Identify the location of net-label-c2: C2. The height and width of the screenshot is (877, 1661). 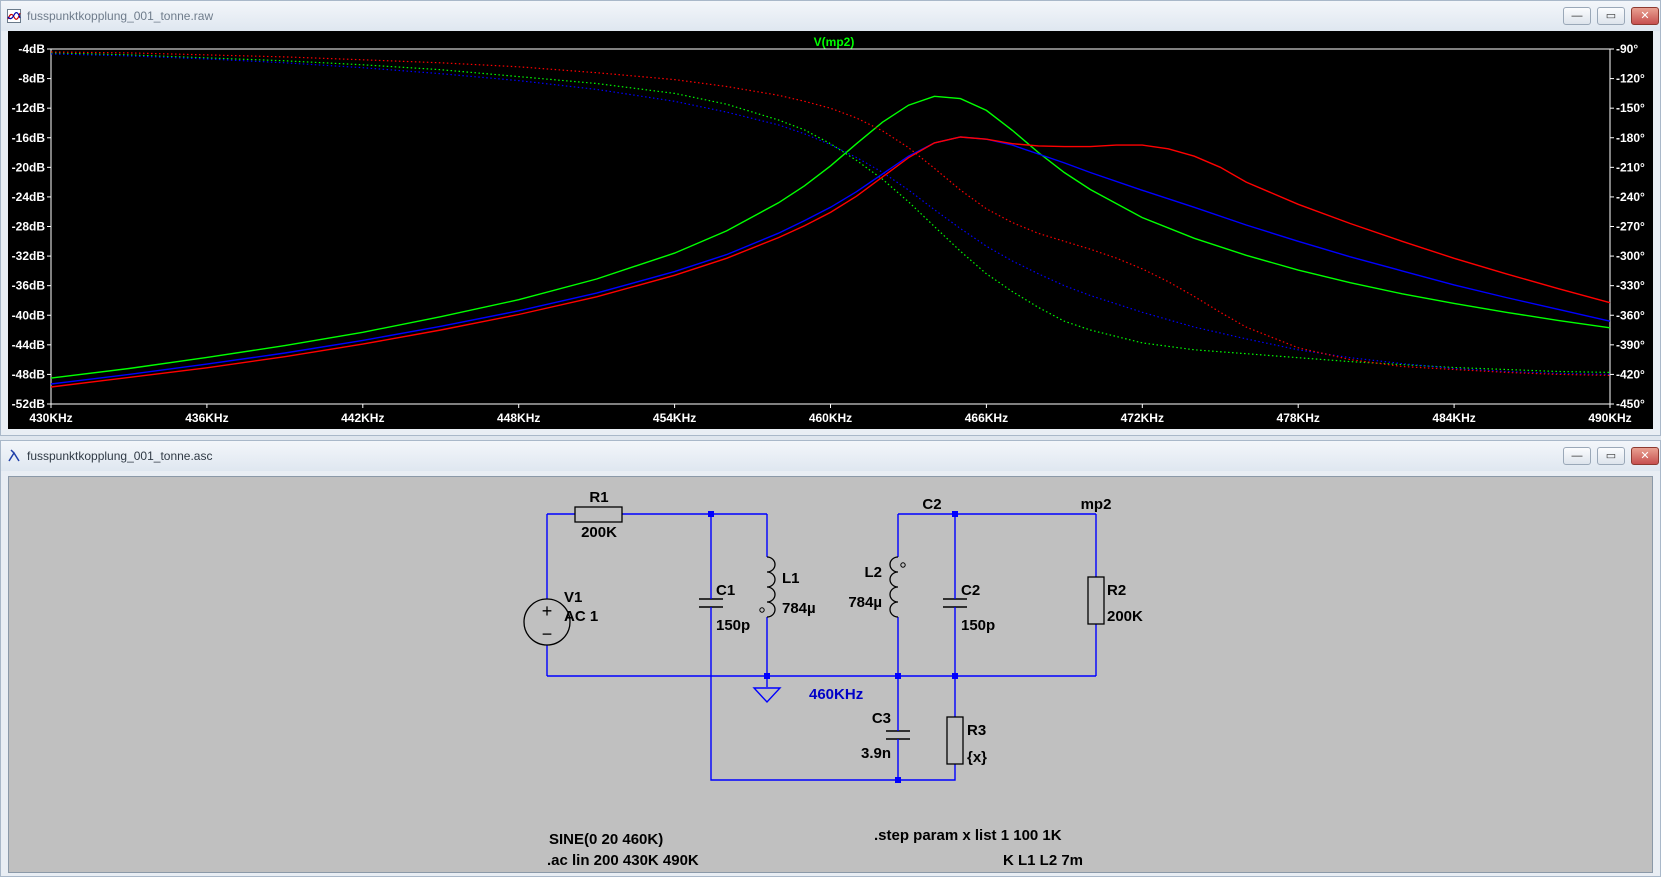
(931, 504).